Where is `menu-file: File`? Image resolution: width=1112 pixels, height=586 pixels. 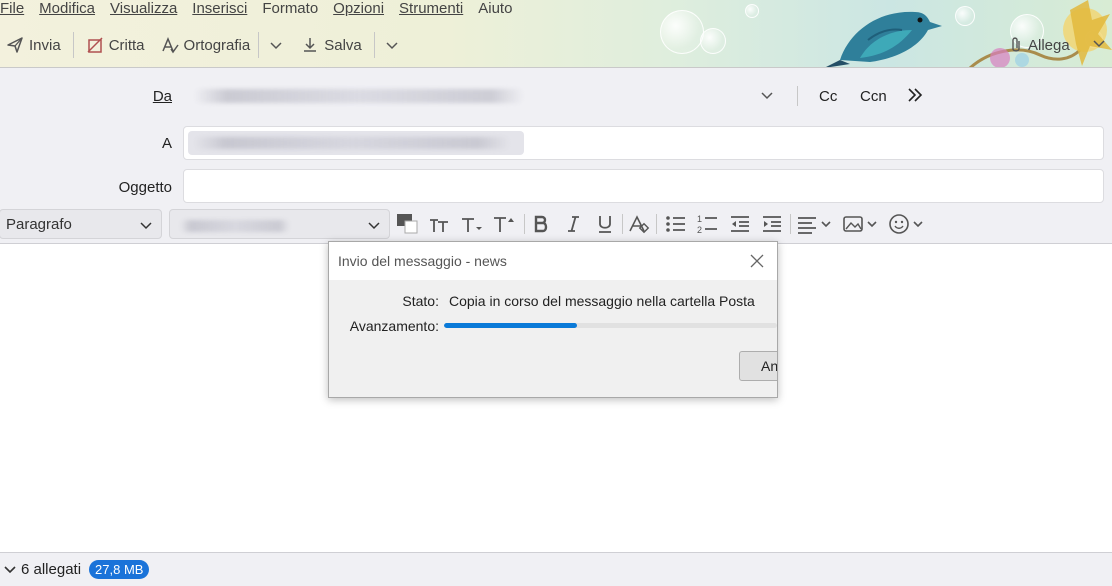
menu-file: File is located at coordinates (12, 10).